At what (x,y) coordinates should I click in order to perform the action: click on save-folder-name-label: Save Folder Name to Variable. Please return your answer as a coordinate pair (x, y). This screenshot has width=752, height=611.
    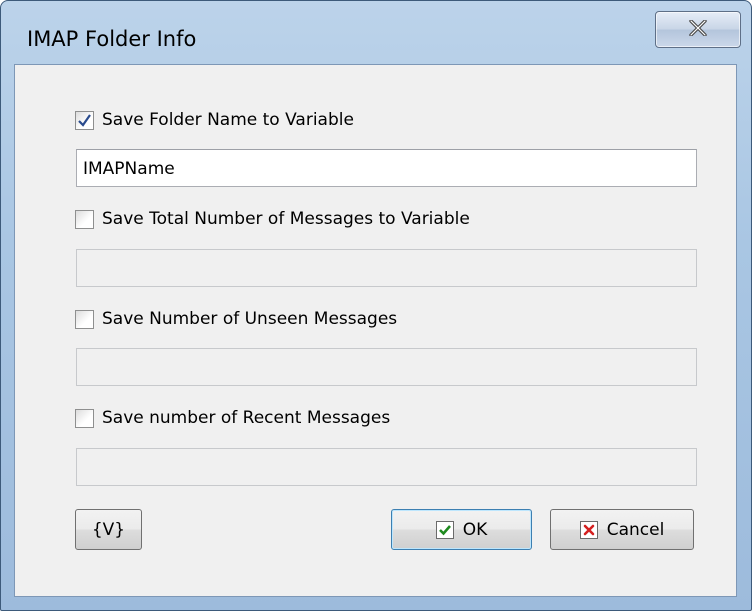
    Looking at the image, I should click on (228, 120).